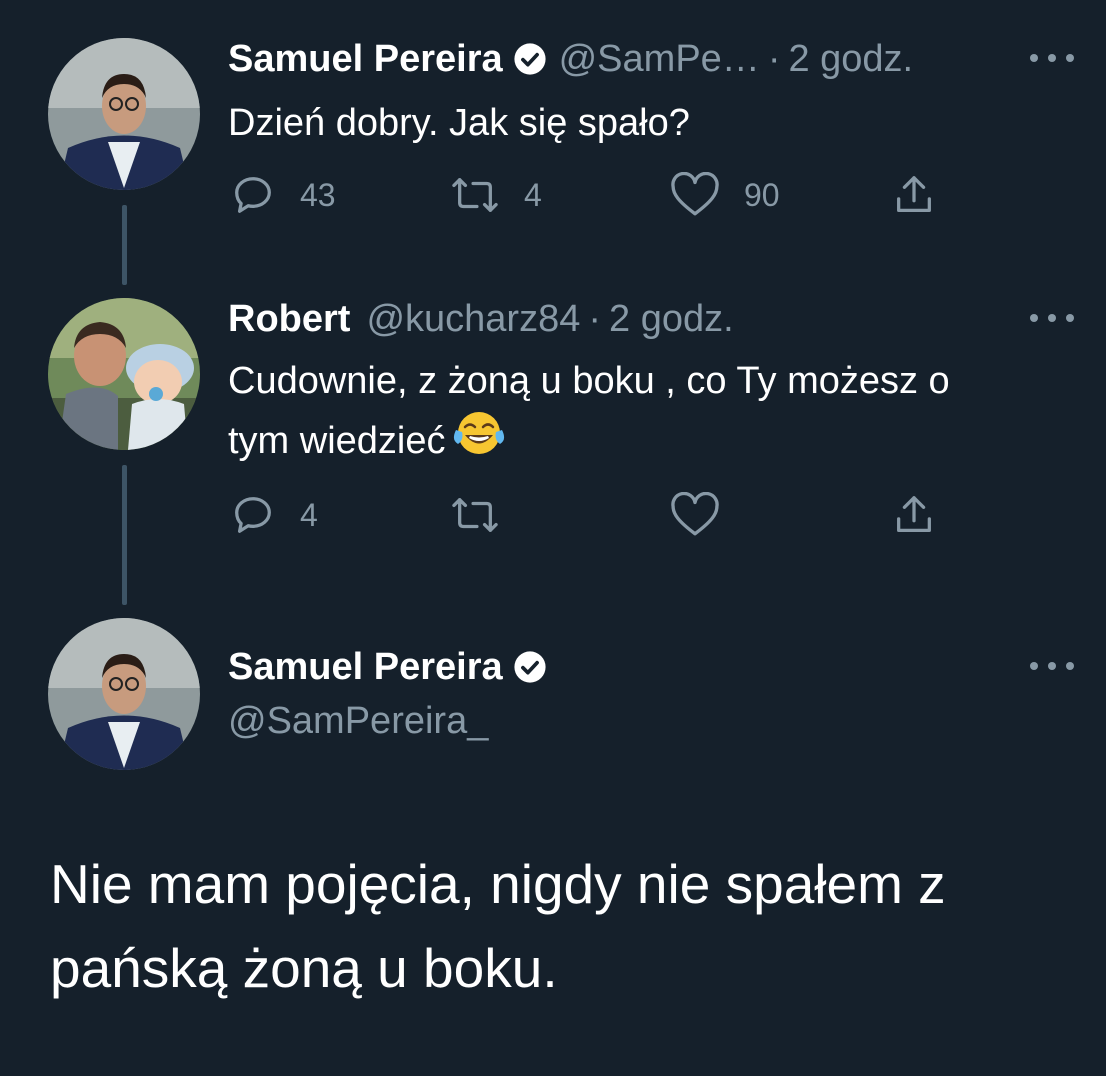  I want to click on main-tweet-handle-row: @SamPereira_, so click(358, 721).